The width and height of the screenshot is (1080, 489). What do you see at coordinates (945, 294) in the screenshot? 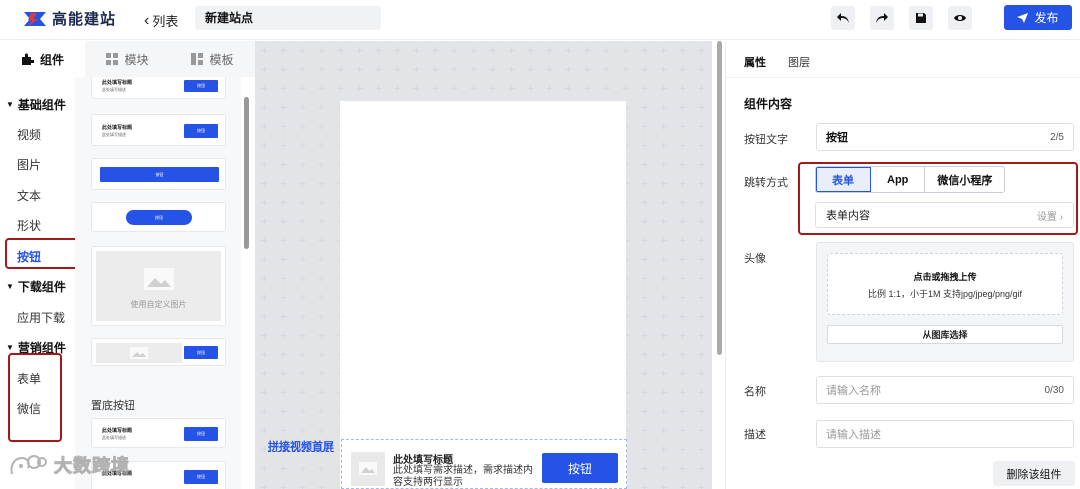
I see `upload-hint: 比例 1:1，小于1M 支持jpg/jpeg/png/gif` at bounding box center [945, 294].